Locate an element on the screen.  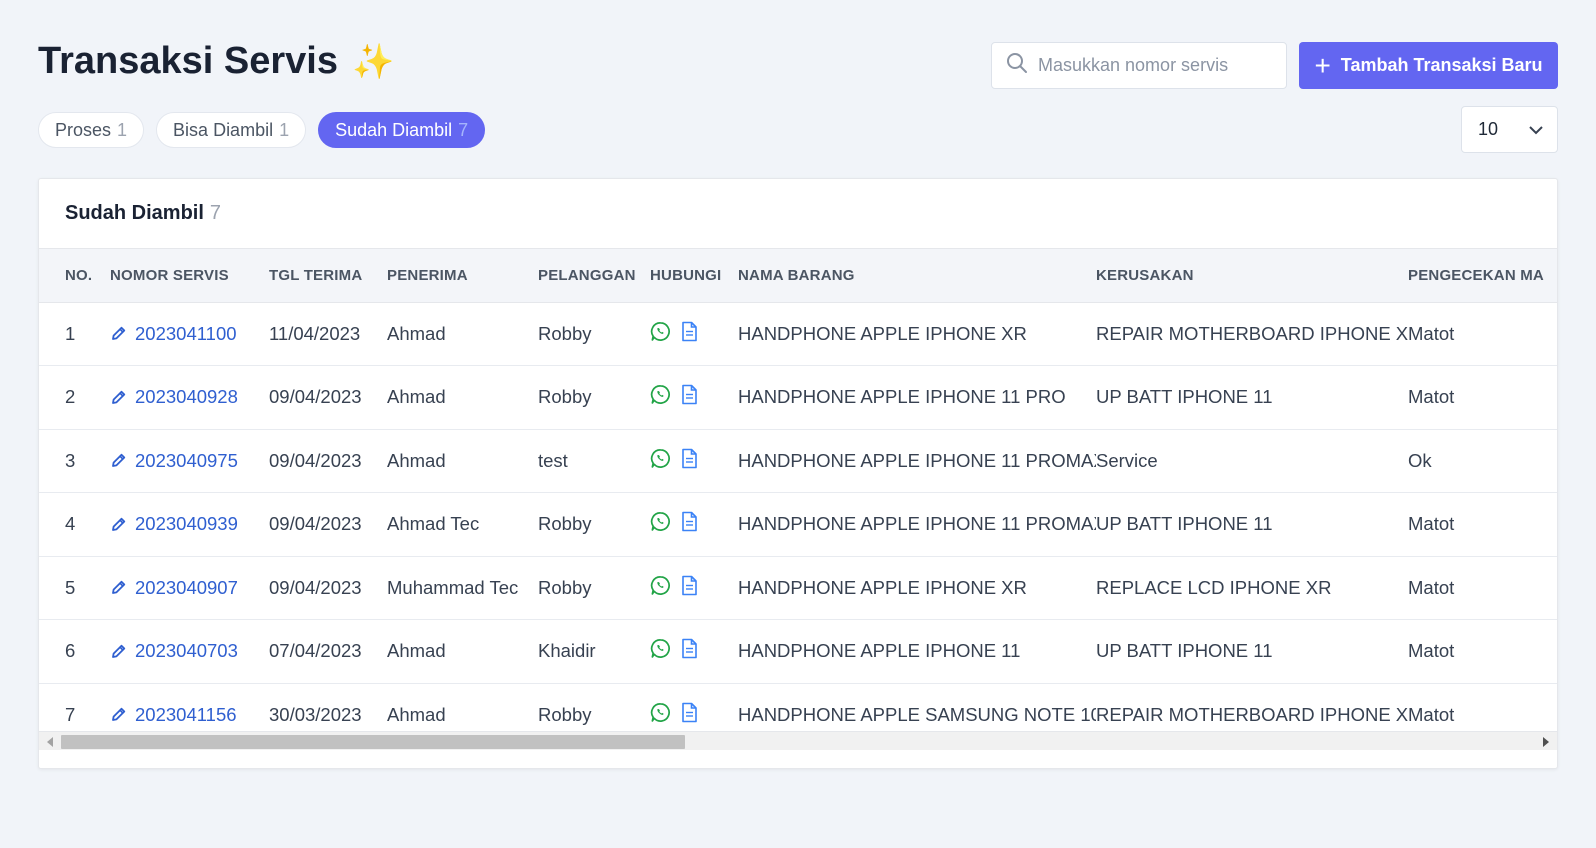
status-tabs: Proses 1 Bisa Diambil 1 Sudah Diambil 7 is located at coordinates (262, 130).